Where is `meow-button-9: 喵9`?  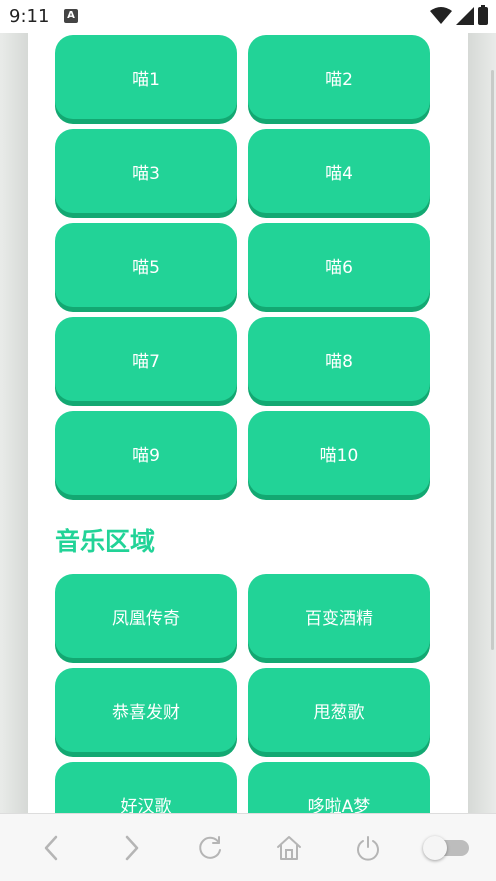
meow-button-9: 喵9 is located at coordinates (146, 453).